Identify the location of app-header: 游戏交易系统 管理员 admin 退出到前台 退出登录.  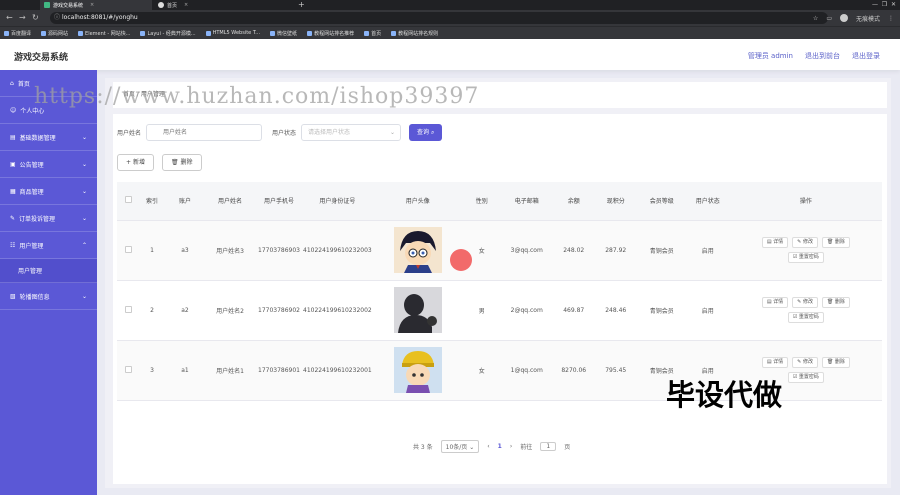
(450, 54).